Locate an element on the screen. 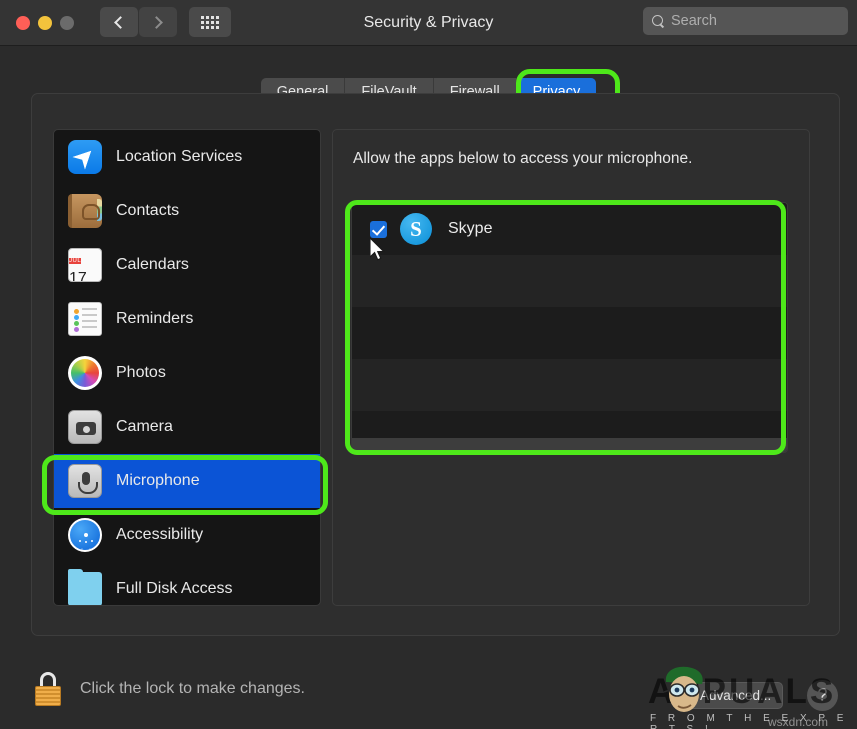 This screenshot has height=729, width=857. search-field: Search is located at coordinates (745, 21).